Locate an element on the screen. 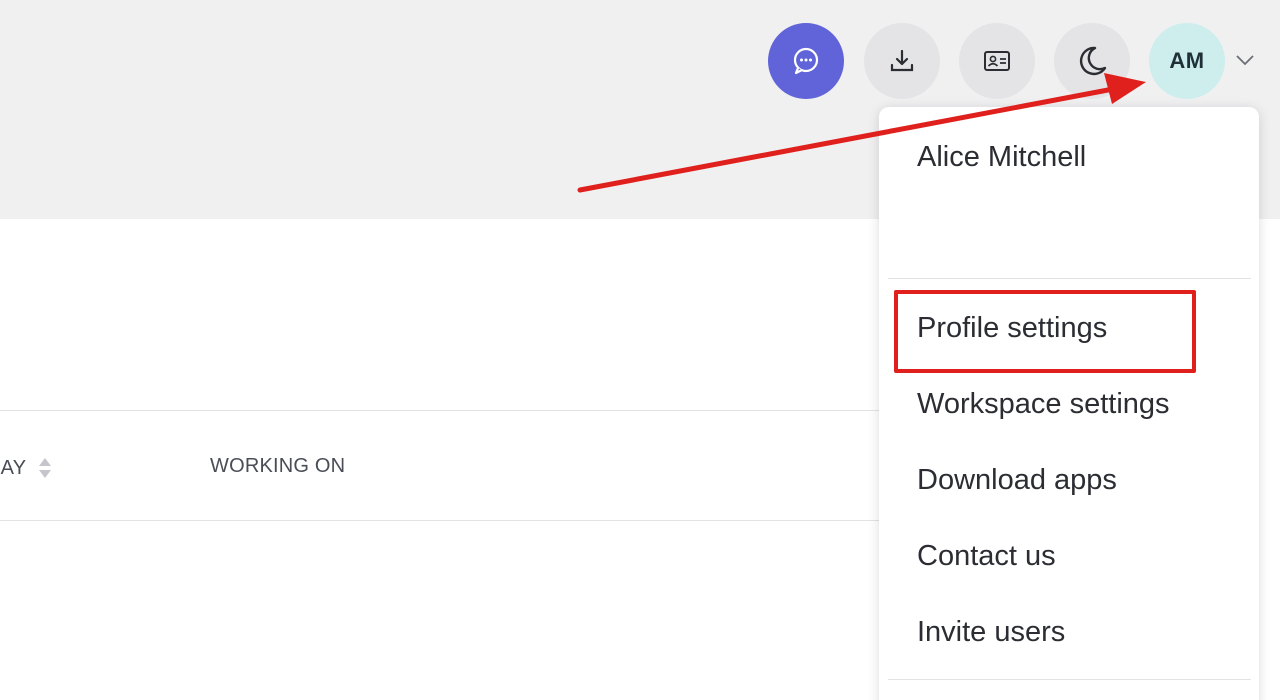  download-button is located at coordinates (902, 61).